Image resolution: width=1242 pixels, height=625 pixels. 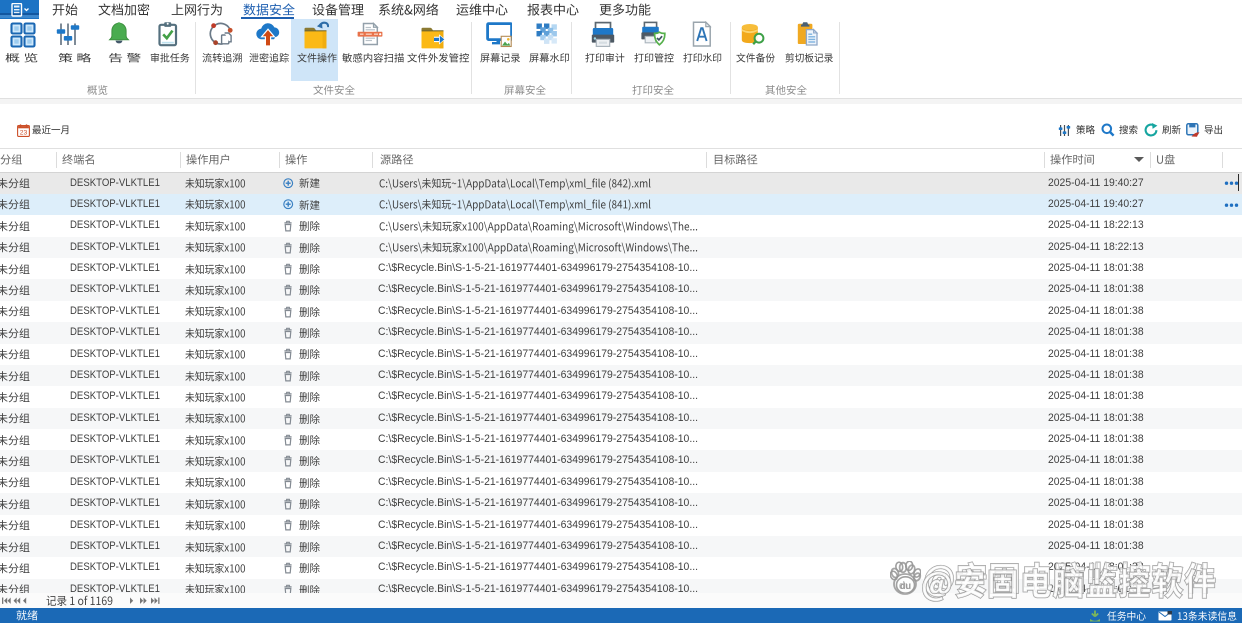 I want to click on svg-text: du, so click(x=905, y=586).